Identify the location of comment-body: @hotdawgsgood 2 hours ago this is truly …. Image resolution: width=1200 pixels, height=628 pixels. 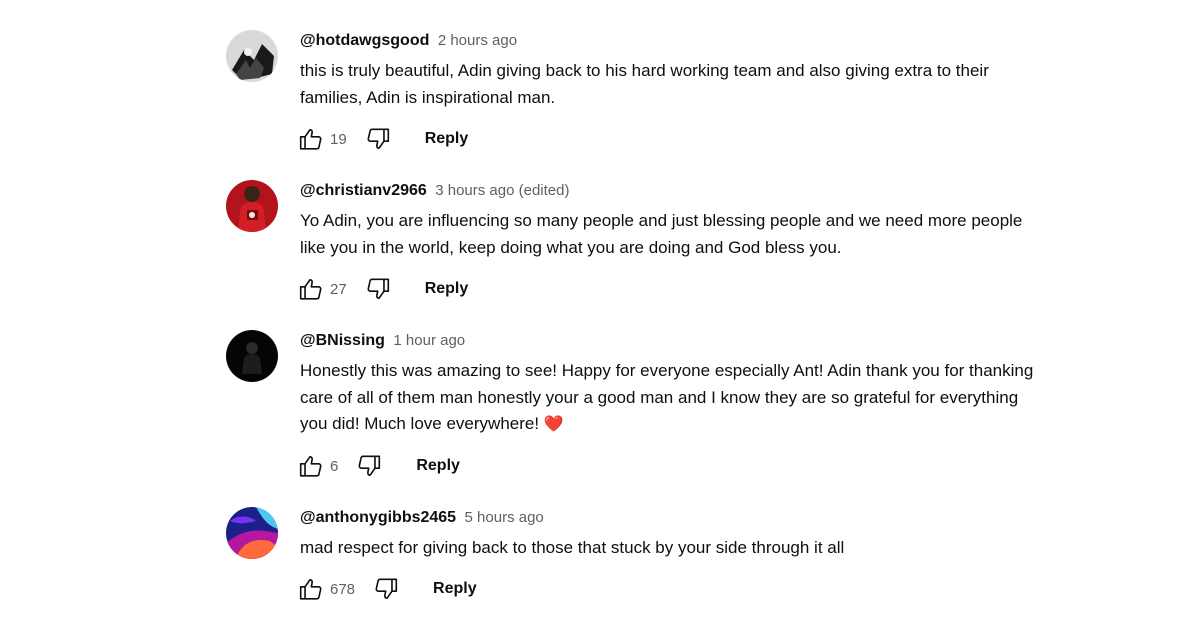
(669, 90).